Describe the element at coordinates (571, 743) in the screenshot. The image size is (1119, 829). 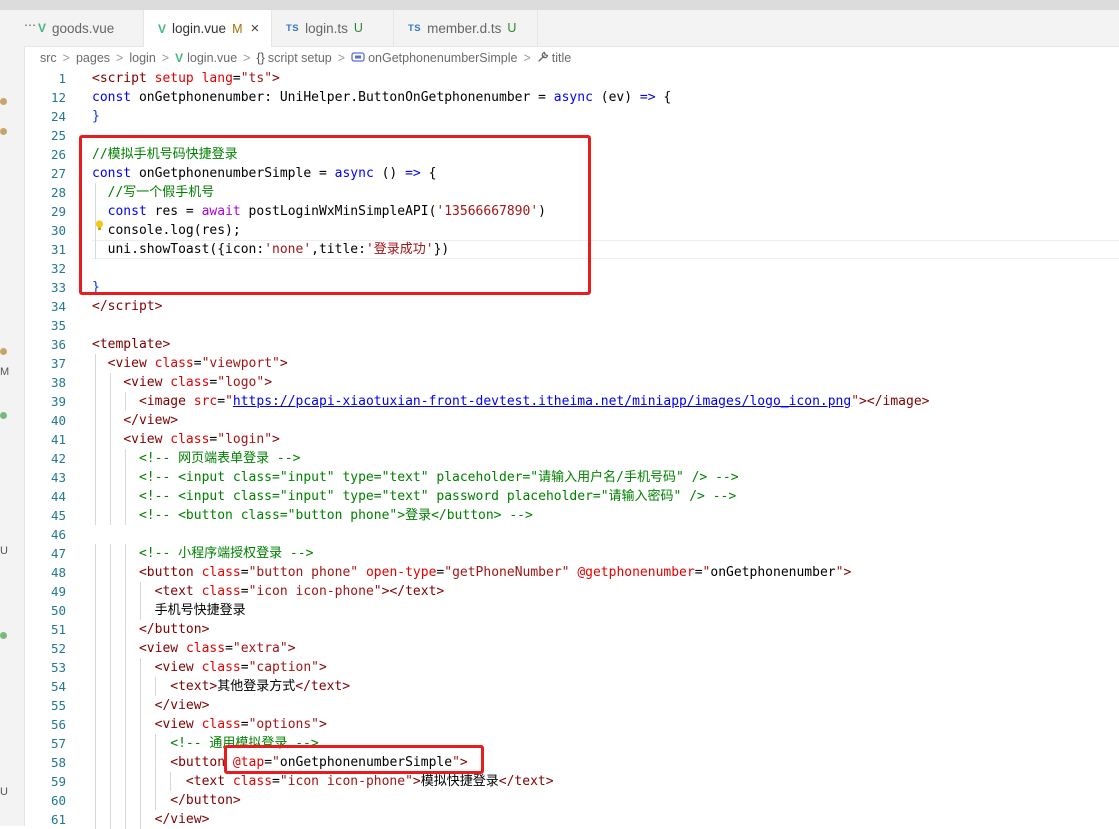
I see `code-line: 57 <!-- 通用模拟登录 -->` at that location.